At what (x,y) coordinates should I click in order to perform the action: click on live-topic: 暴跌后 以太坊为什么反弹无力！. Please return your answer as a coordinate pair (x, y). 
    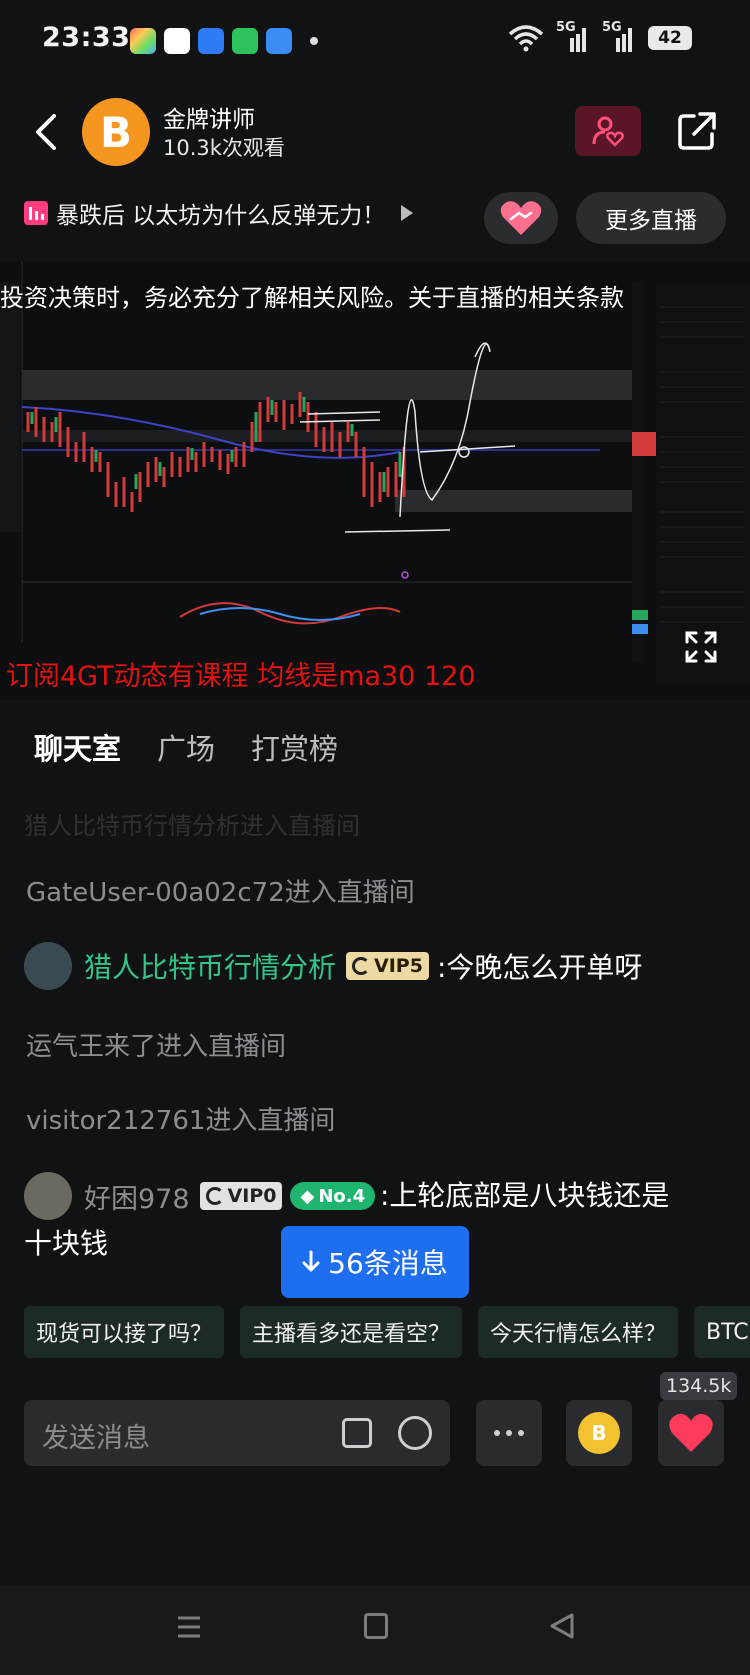
    Looking at the image, I should click on (219, 213).